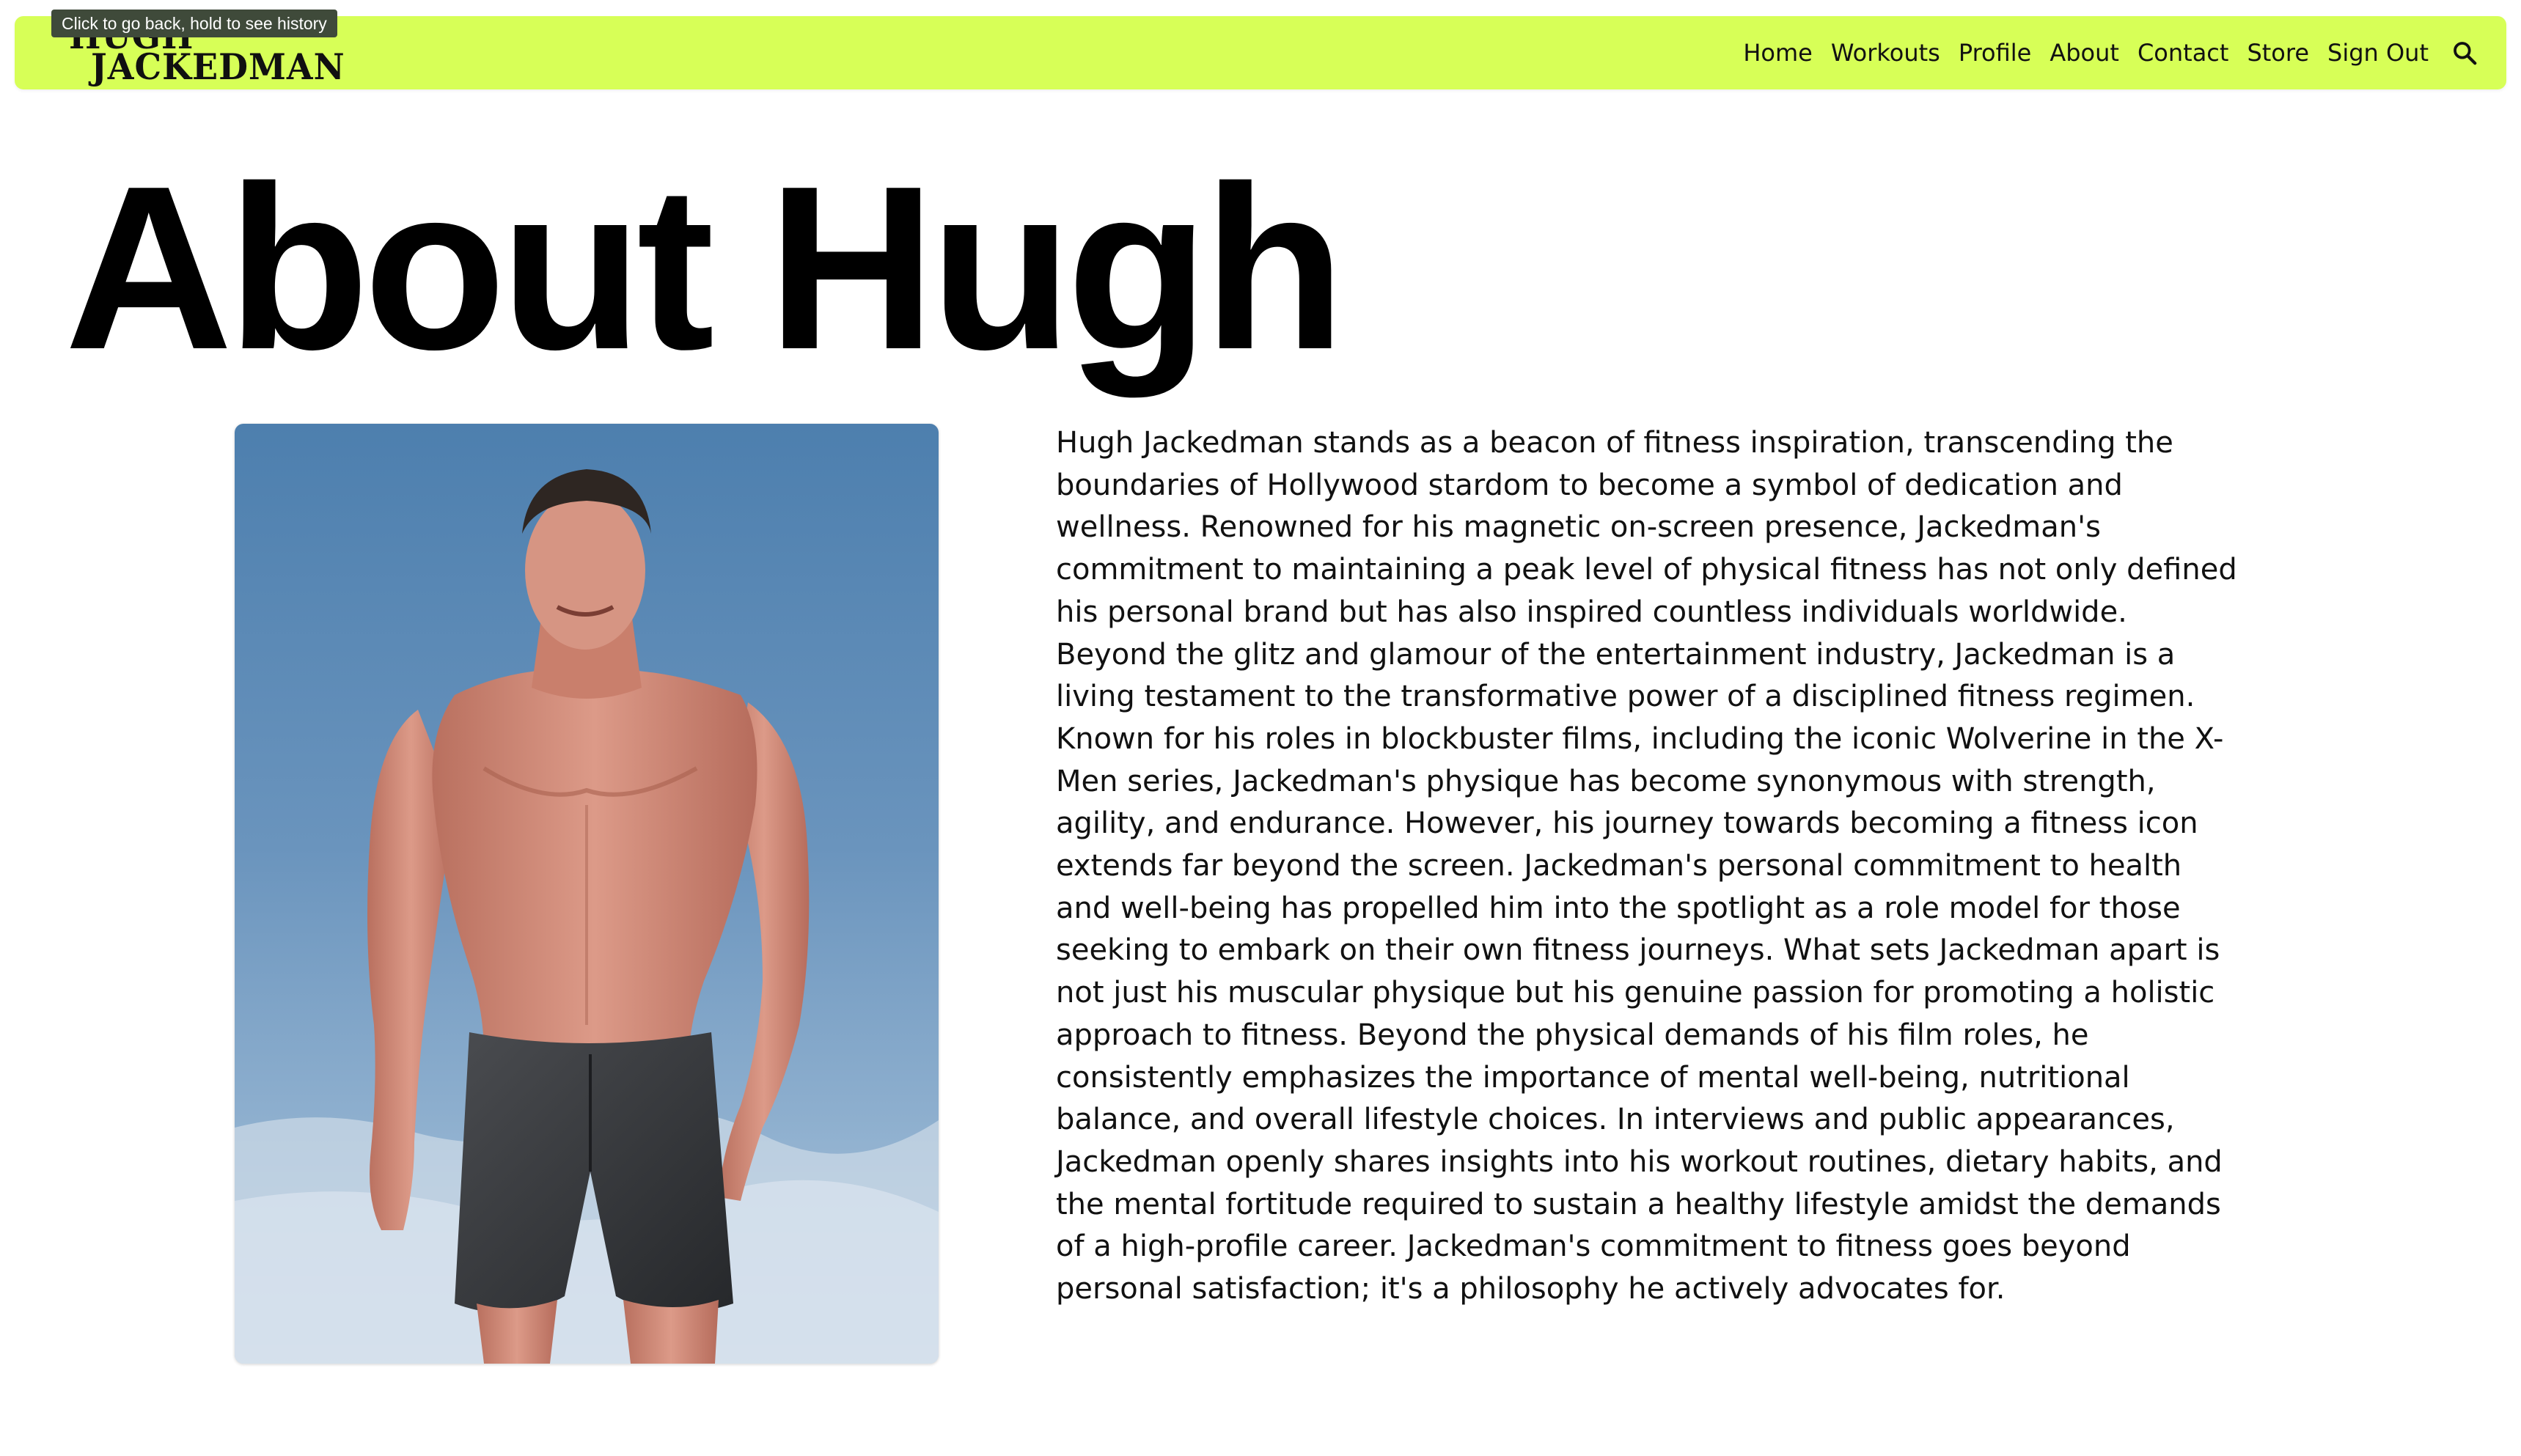 Image resolution: width=2521 pixels, height=1456 pixels. Describe the element at coordinates (2378, 53) in the screenshot. I see `nav-sign-out: Sign Out` at that location.